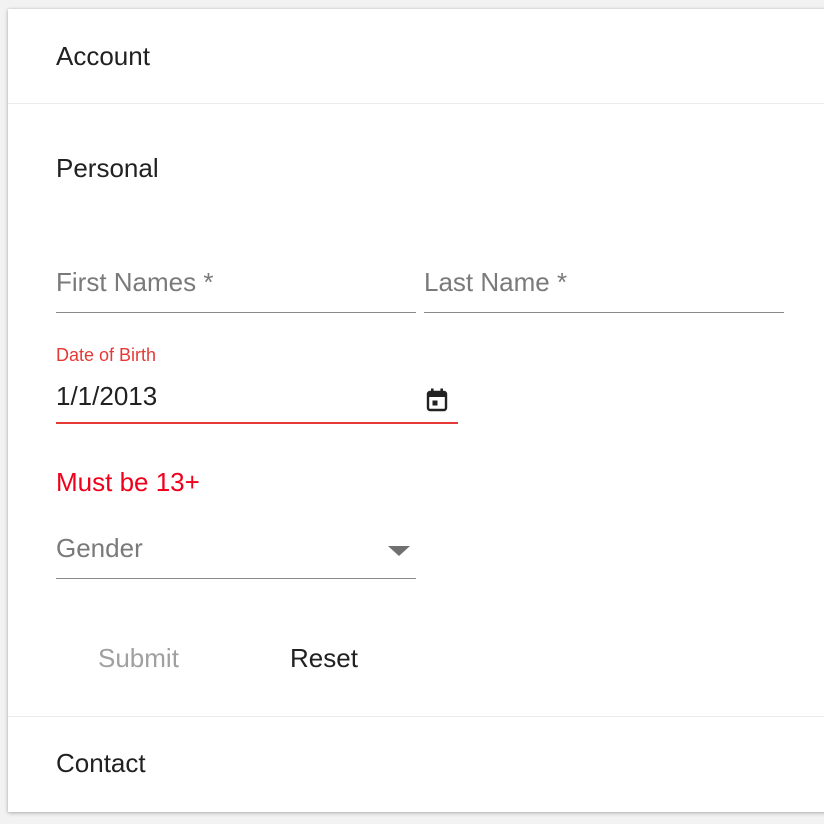 This screenshot has height=824, width=824. Describe the element at coordinates (236, 556) in the screenshot. I see `gender-select: Gender` at that location.